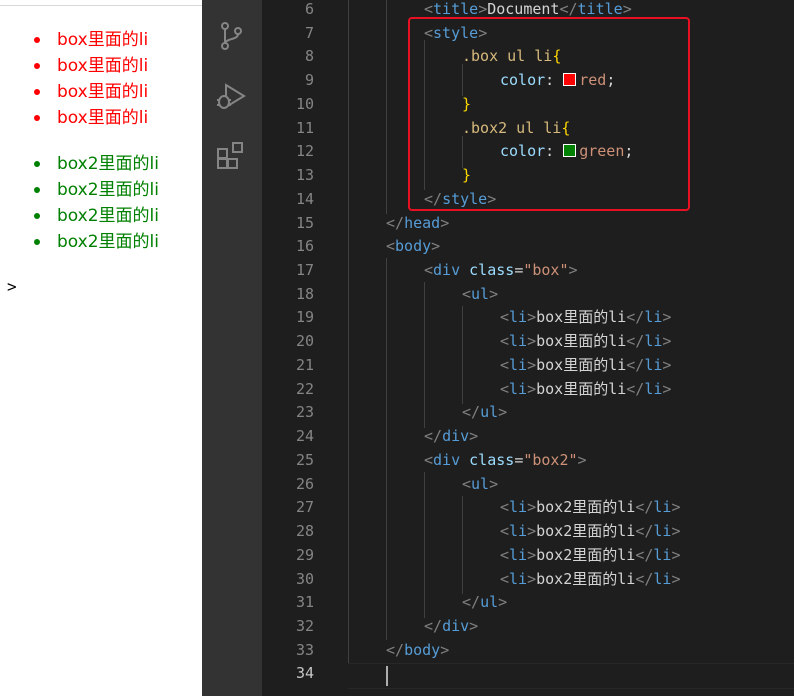 Image resolution: width=794 pixels, height=696 pixels. Describe the element at coordinates (304, 175) in the screenshot. I see `line-number: 13` at that location.